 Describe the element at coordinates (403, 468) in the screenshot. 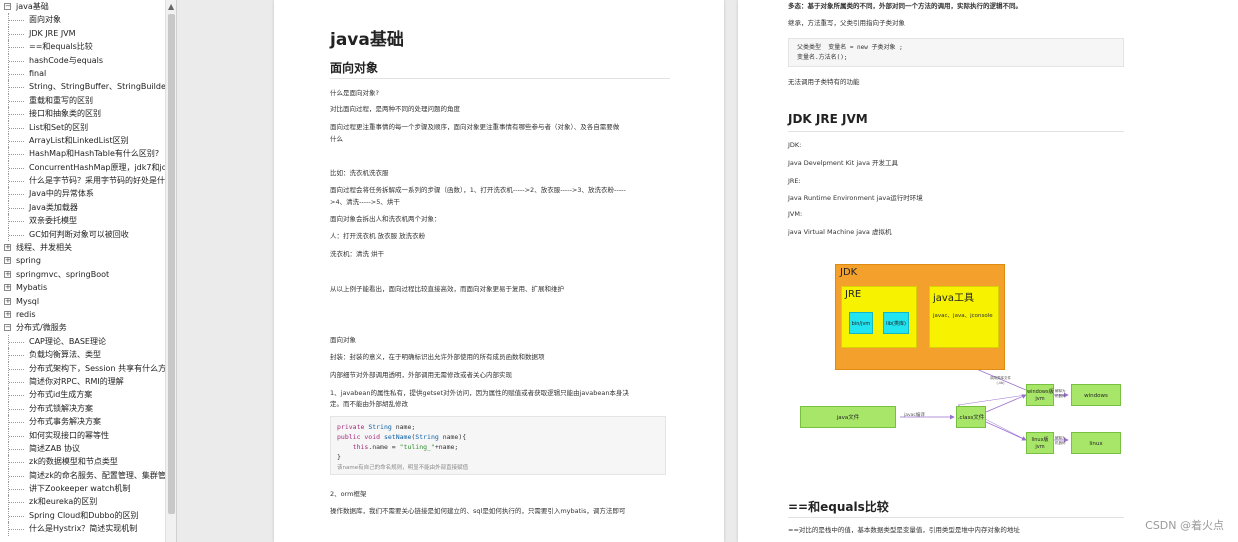

I see `code-comment: 该name有自己的命名规则，明显不能由外部直接赋值` at that location.